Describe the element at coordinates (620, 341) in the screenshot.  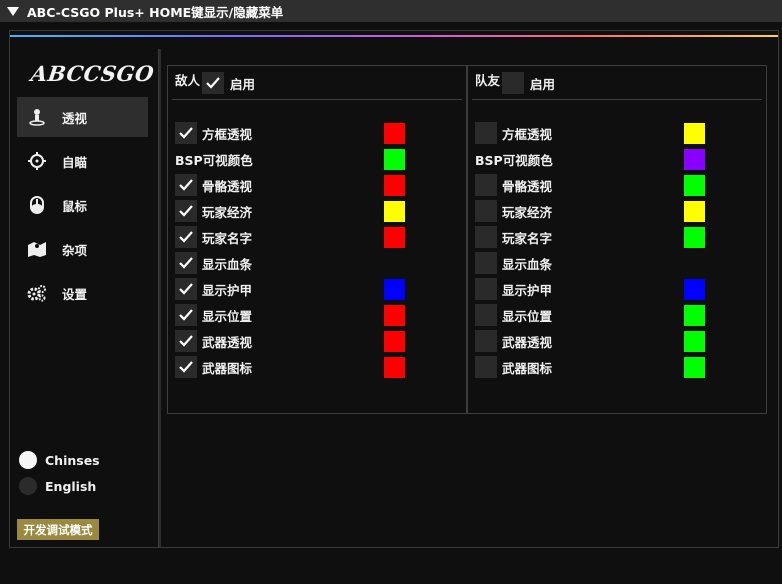
I see `team-option-row: 武器透视` at that location.